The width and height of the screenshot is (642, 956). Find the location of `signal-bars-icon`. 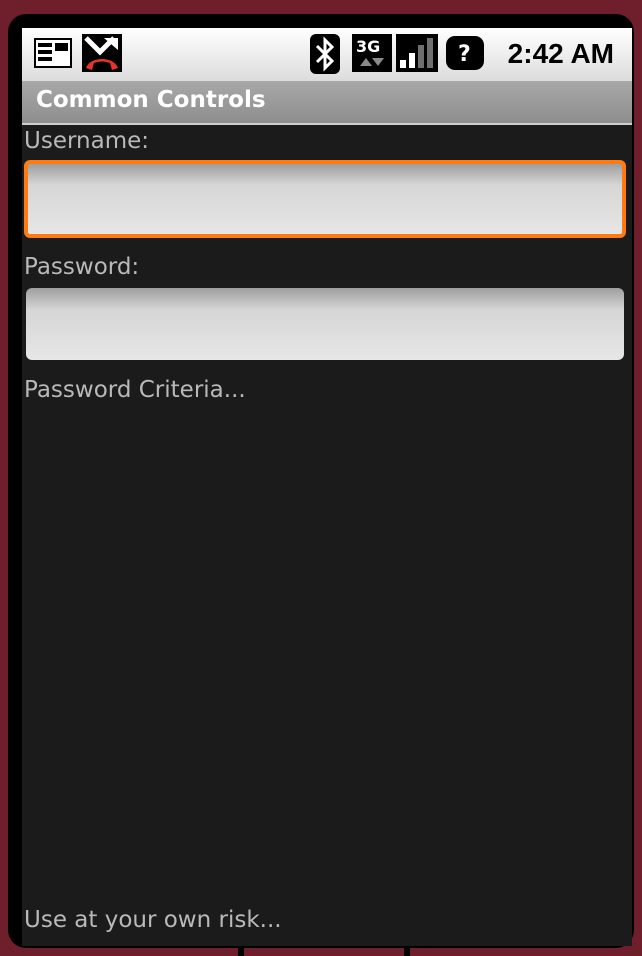

signal-bars-icon is located at coordinates (417, 55).